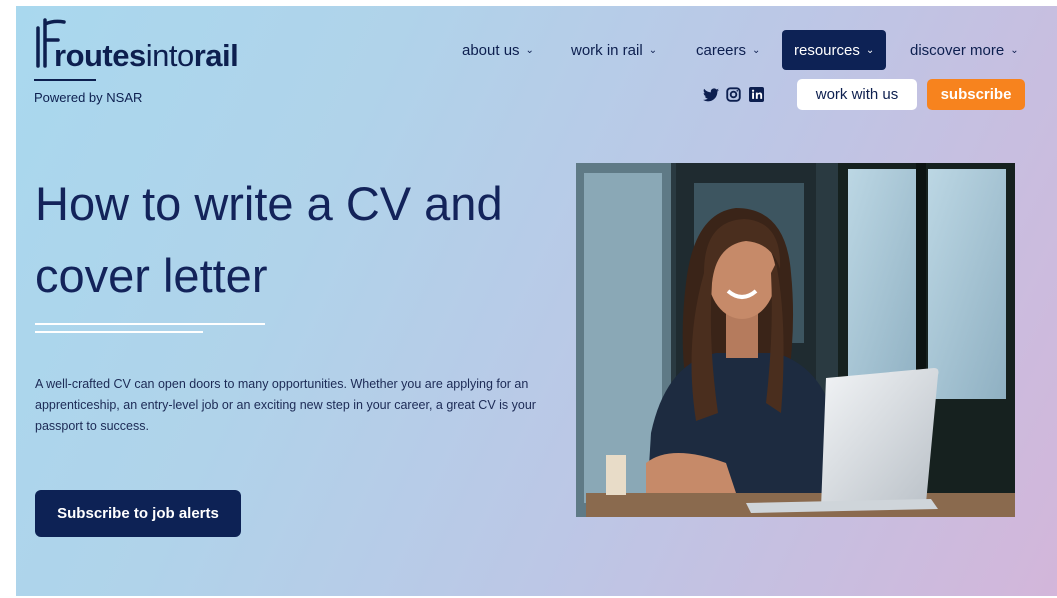 This screenshot has width=1057, height=598. I want to click on twitter-icon, so click(710, 94).